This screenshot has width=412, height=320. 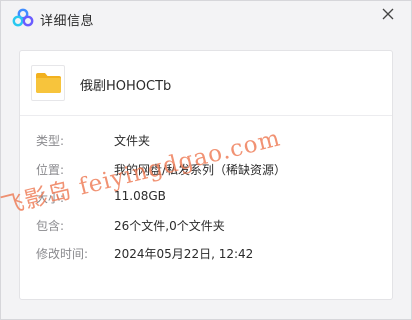 What do you see at coordinates (50, 141) in the screenshot?
I see `type-label: 类型:` at bounding box center [50, 141].